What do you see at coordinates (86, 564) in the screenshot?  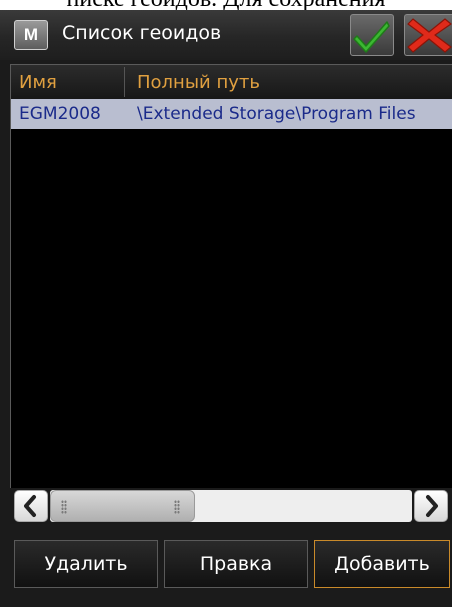 I see `delete-button: Удалить` at bounding box center [86, 564].